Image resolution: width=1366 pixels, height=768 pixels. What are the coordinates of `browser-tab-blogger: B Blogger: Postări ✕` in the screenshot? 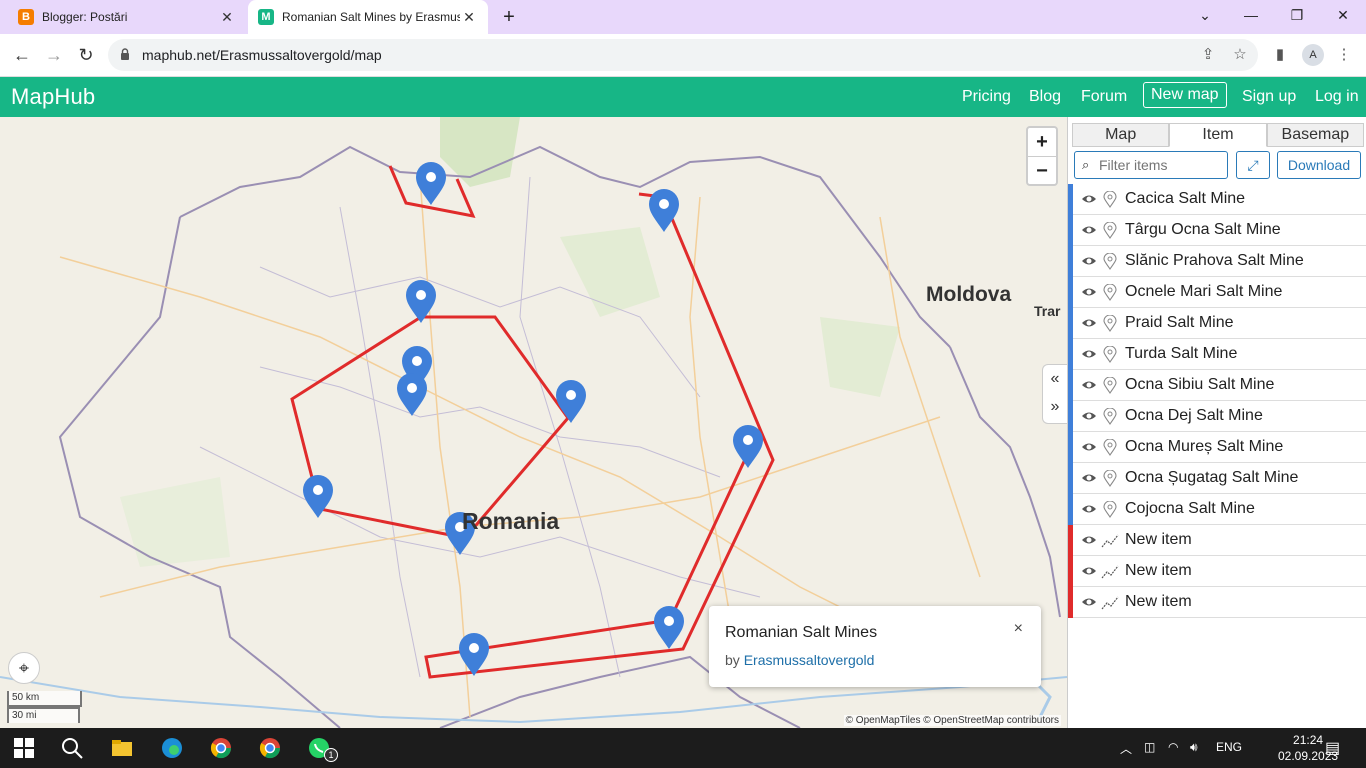 It's located at (127, 17).